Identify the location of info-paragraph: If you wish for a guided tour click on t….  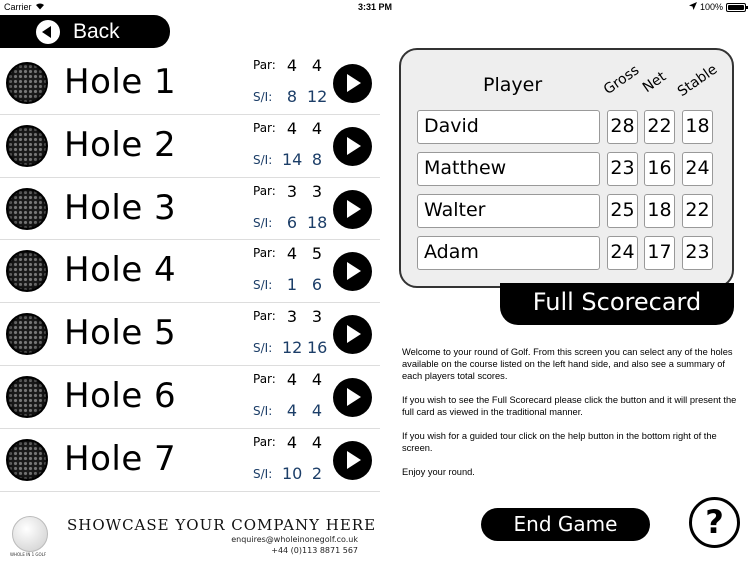
(559, 442).